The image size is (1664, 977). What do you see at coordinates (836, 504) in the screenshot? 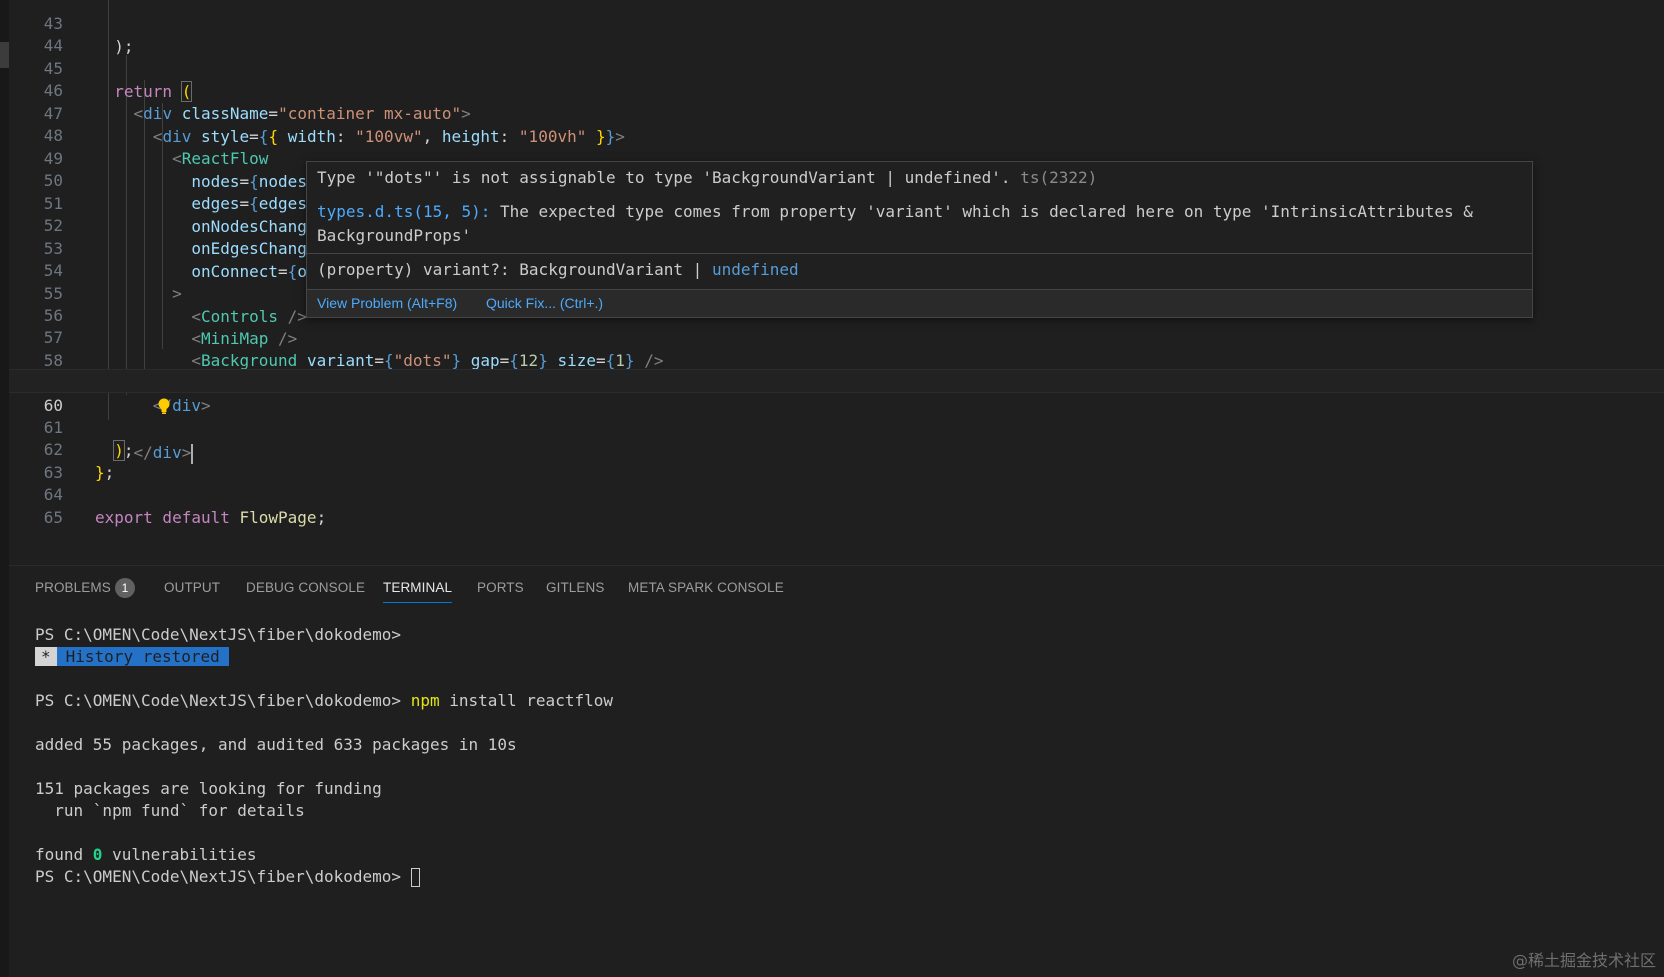
I see `code-line: 65` at bounding box center [836, 504].